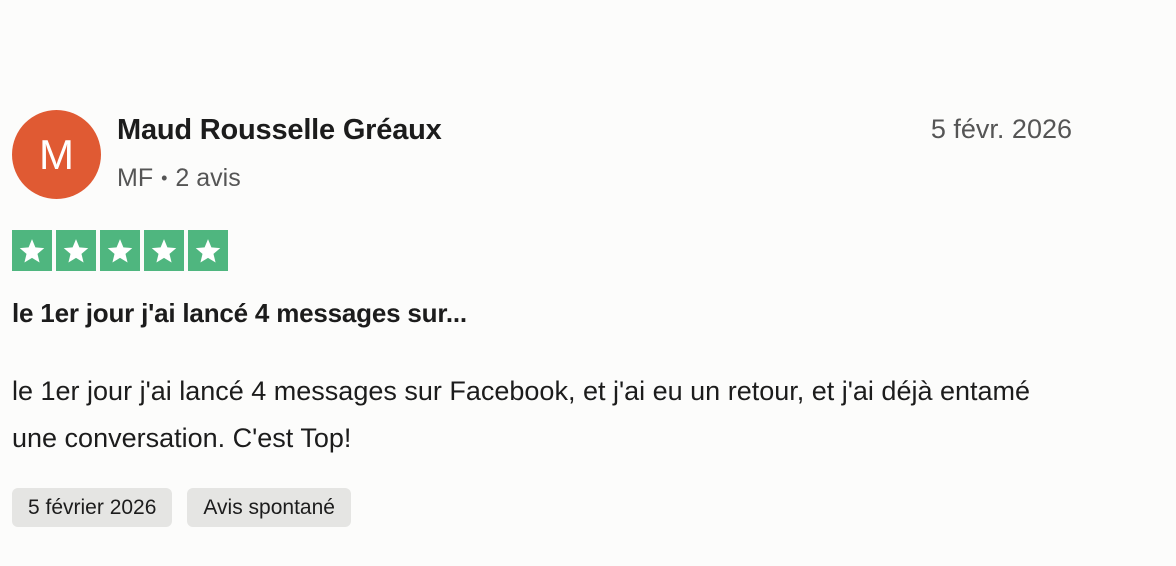 This screenshot has width=1176, height=566. Describe the element at coordinates (181, 507) in the screenshot. I see `review-tags: 5 février 2026 Avis spontané` at that location.